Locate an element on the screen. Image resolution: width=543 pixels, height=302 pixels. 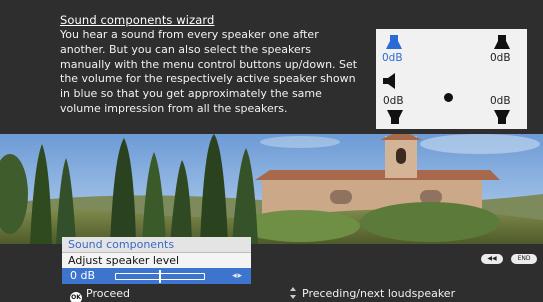
proceed-hint: OK Proceed is located at coordinates (100, 294).